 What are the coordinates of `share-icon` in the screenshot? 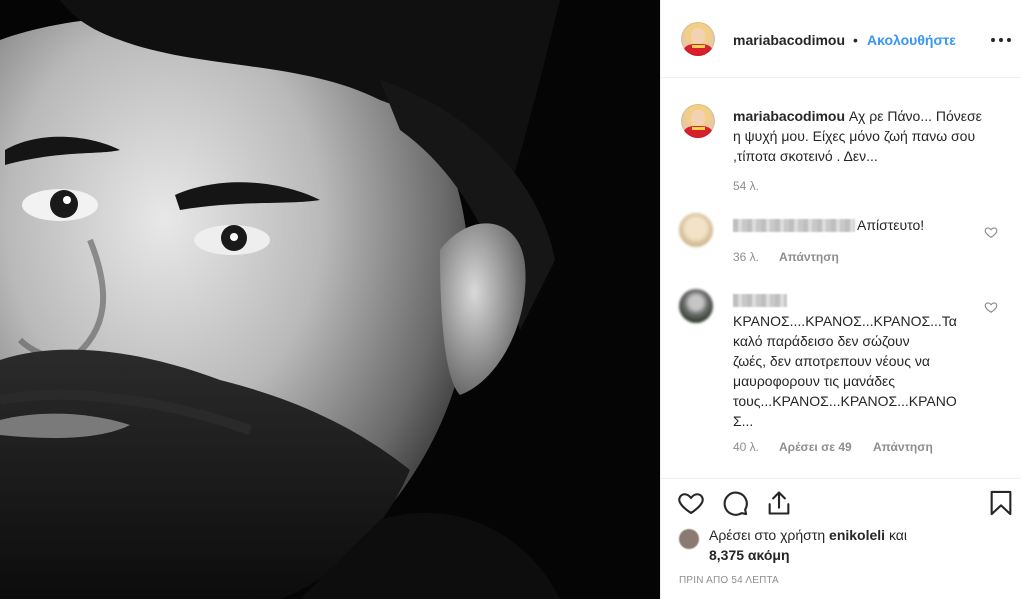 It's located at (779, 503).